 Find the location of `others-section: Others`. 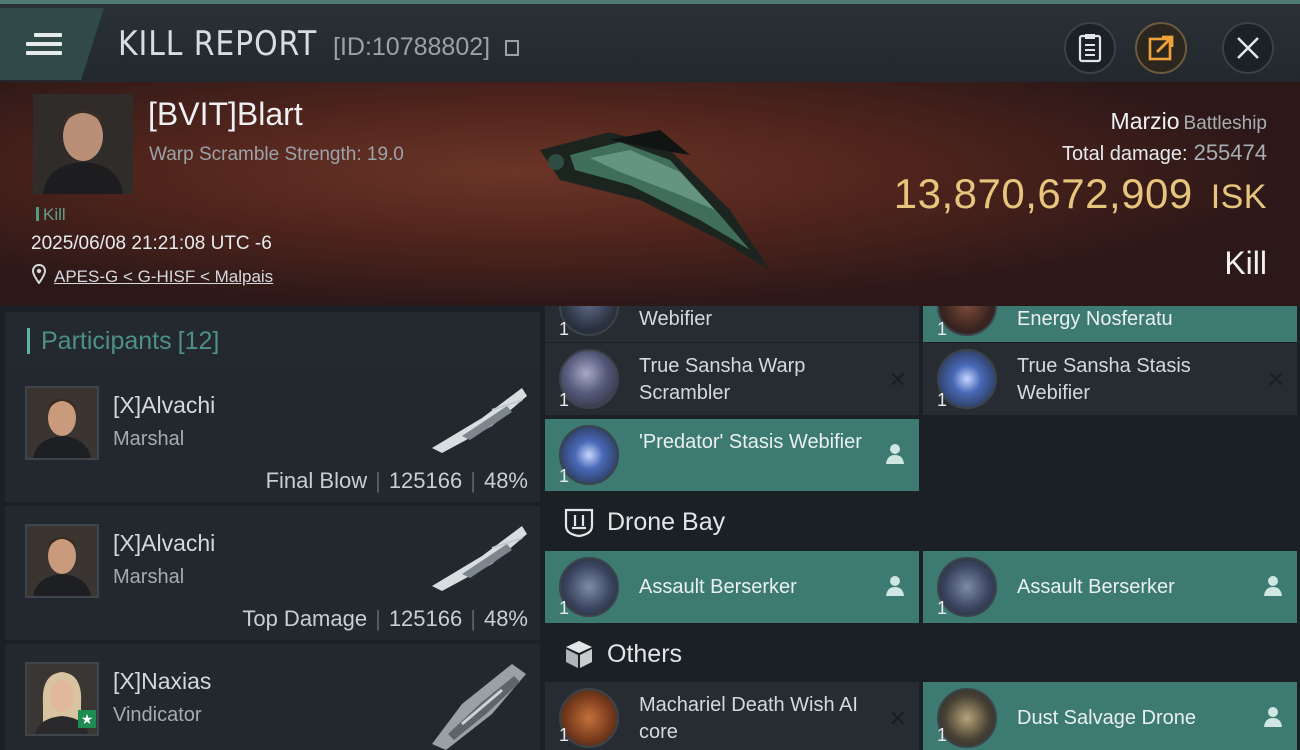

others-section: Others is located at coordinates (922, 654).